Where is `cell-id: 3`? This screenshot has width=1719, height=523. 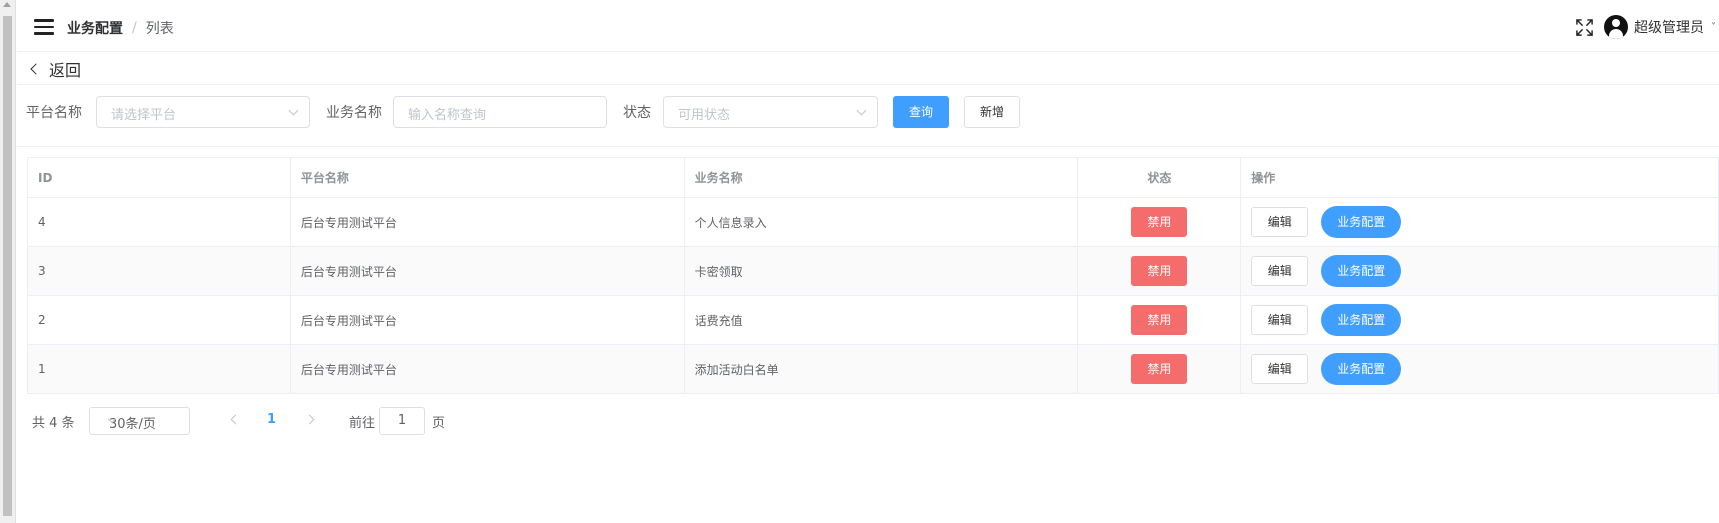 cell-id: 3 is located at coordinates (159, 271).